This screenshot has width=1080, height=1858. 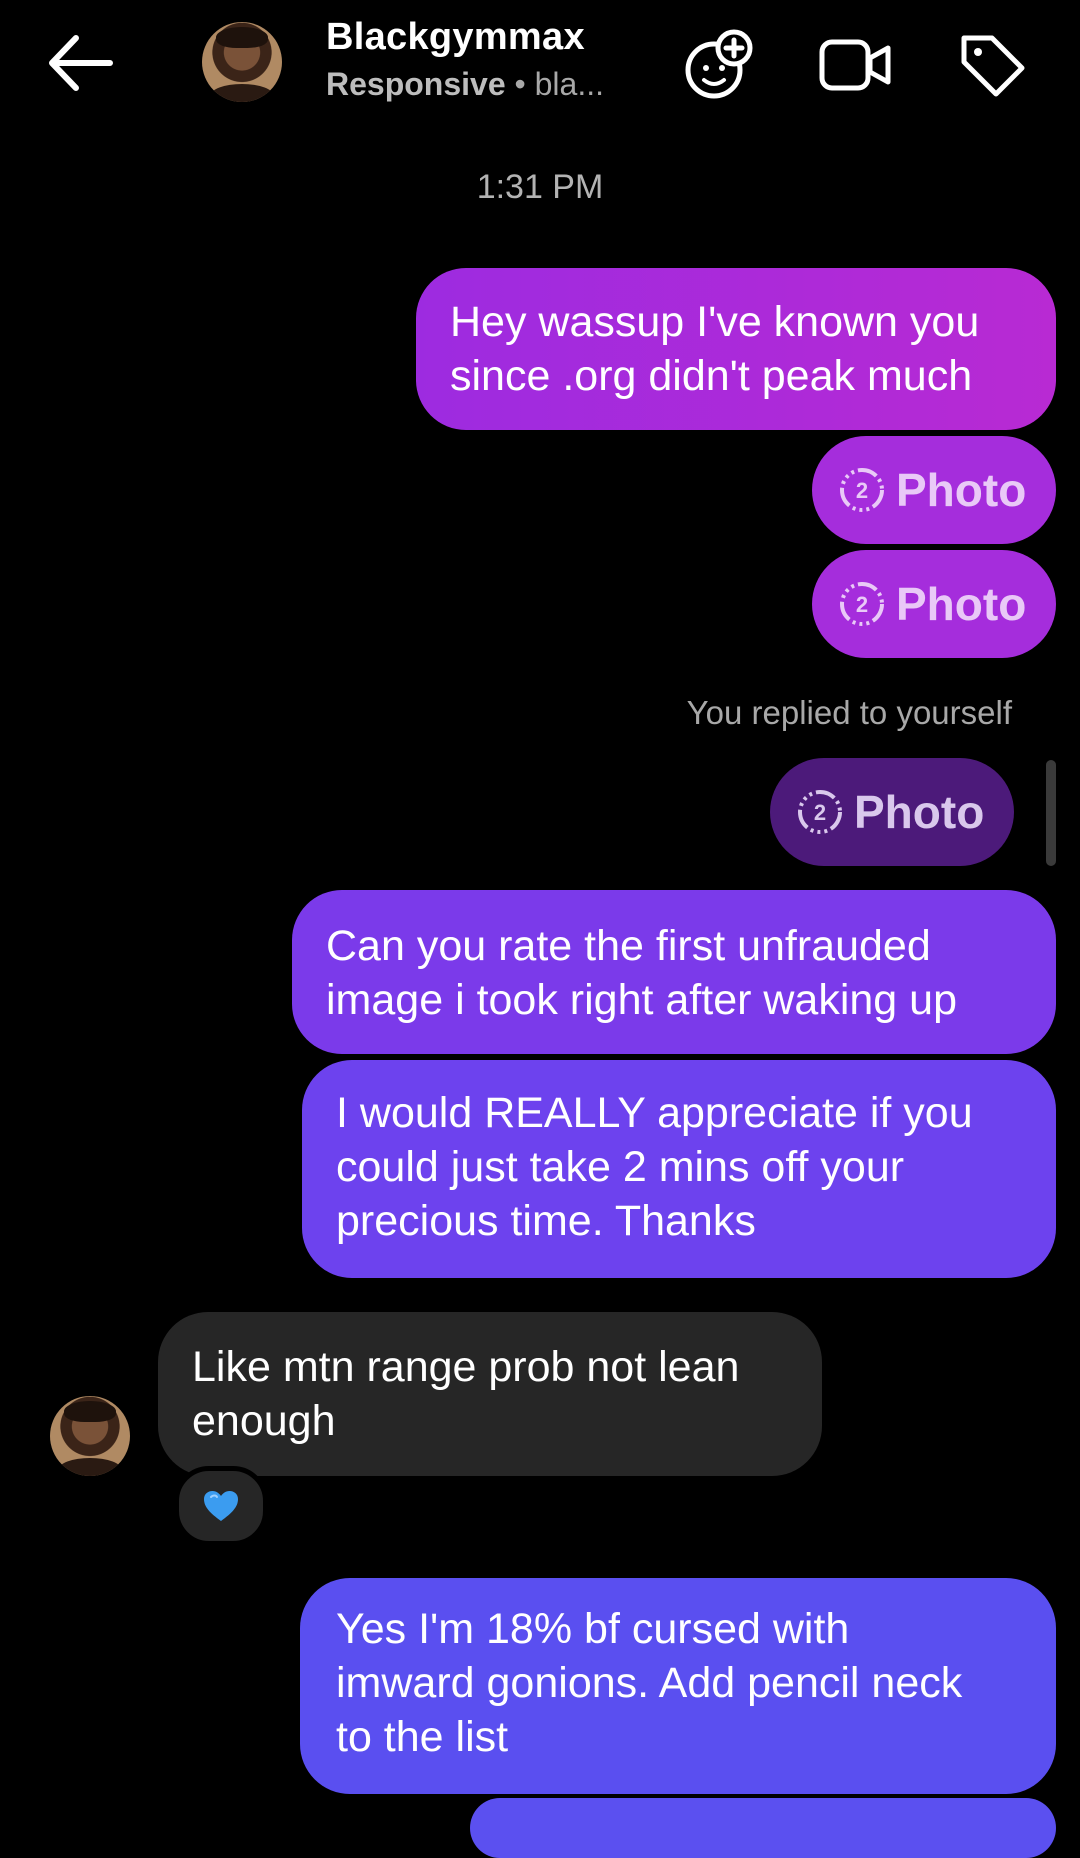 I want to click on contact-name: Blackgymmax, so click(x=455, y=37).